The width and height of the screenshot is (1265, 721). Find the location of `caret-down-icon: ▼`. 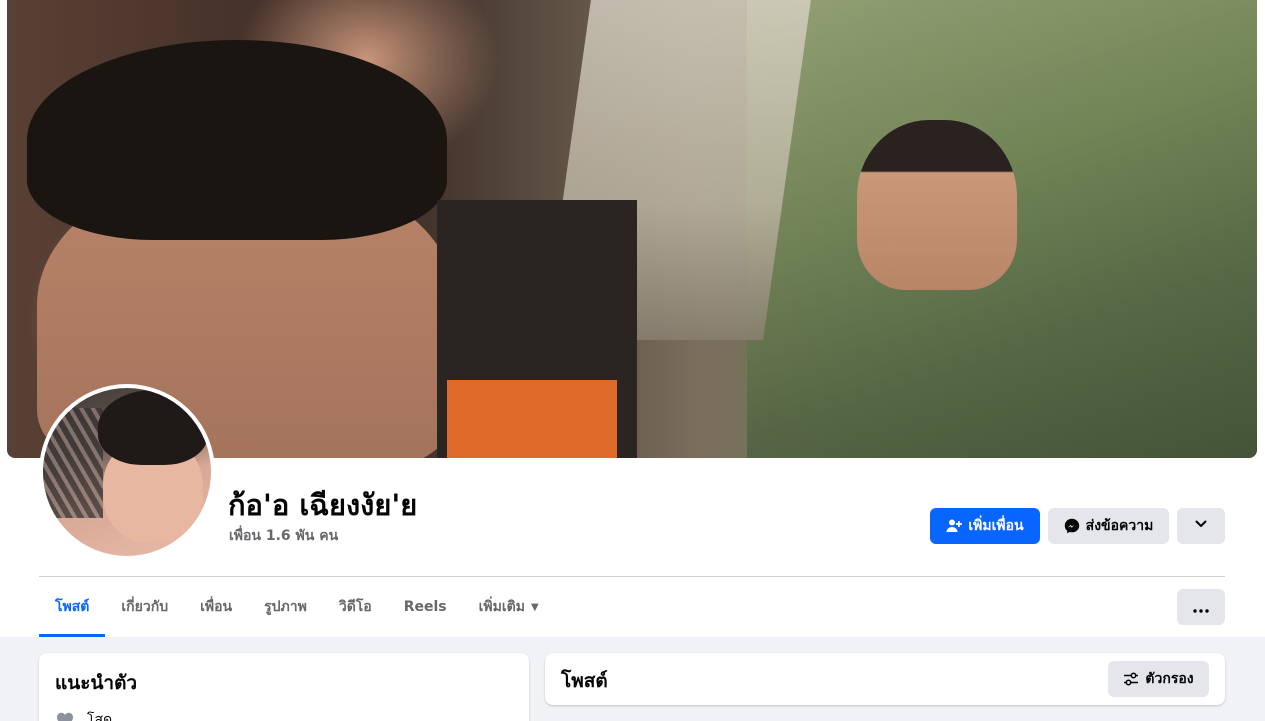

caret-down-icon: ▼ is located at coordinates (534, 607).